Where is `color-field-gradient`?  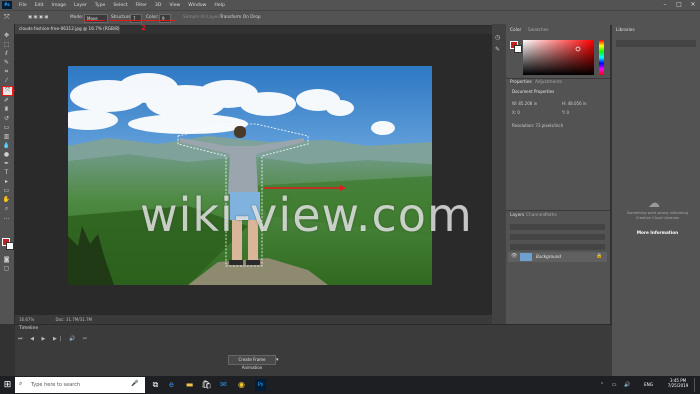
color-field-gradient is located at coordinates (558, 57).